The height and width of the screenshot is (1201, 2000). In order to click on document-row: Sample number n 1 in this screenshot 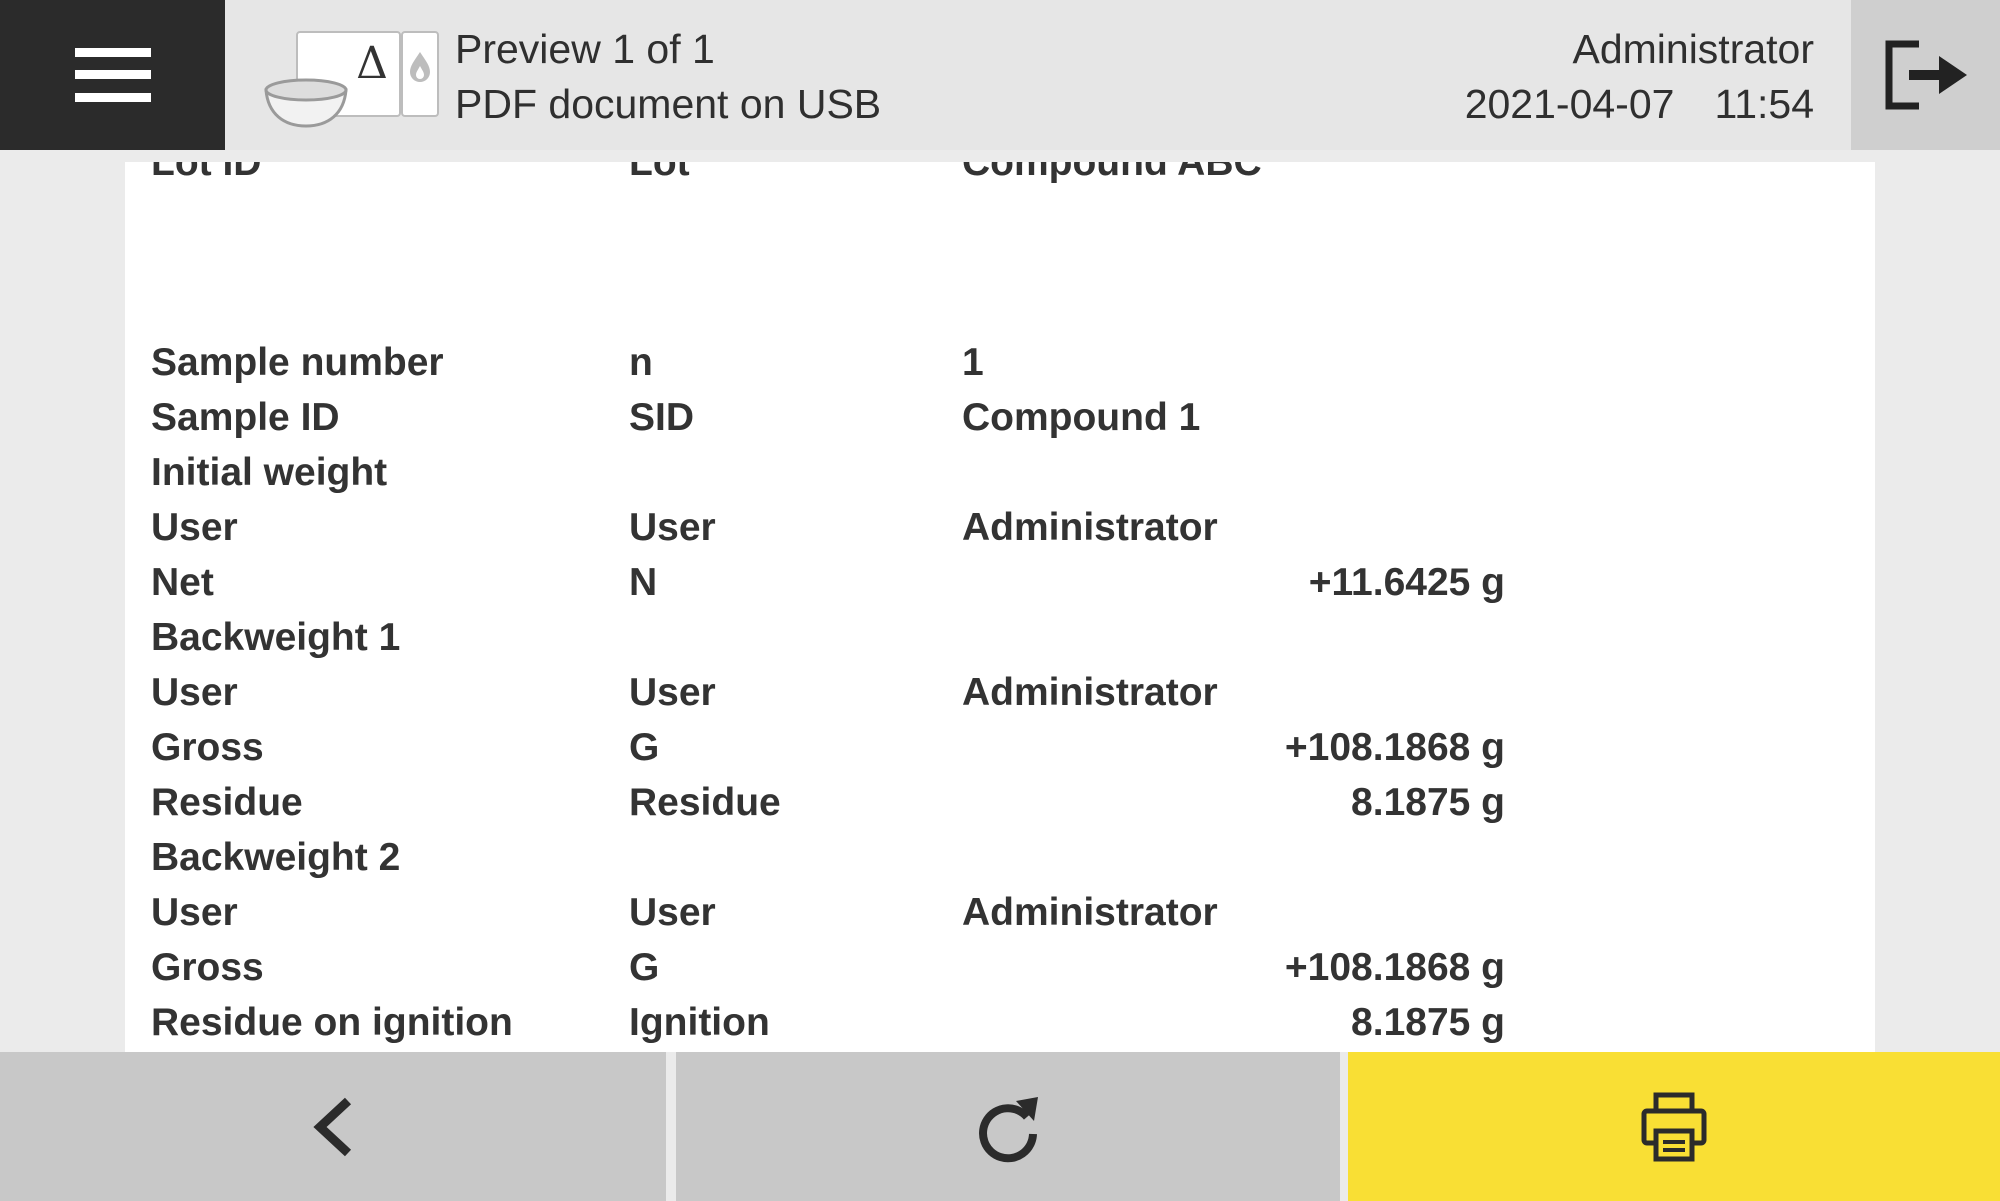, I will do `click(567, 362)`.